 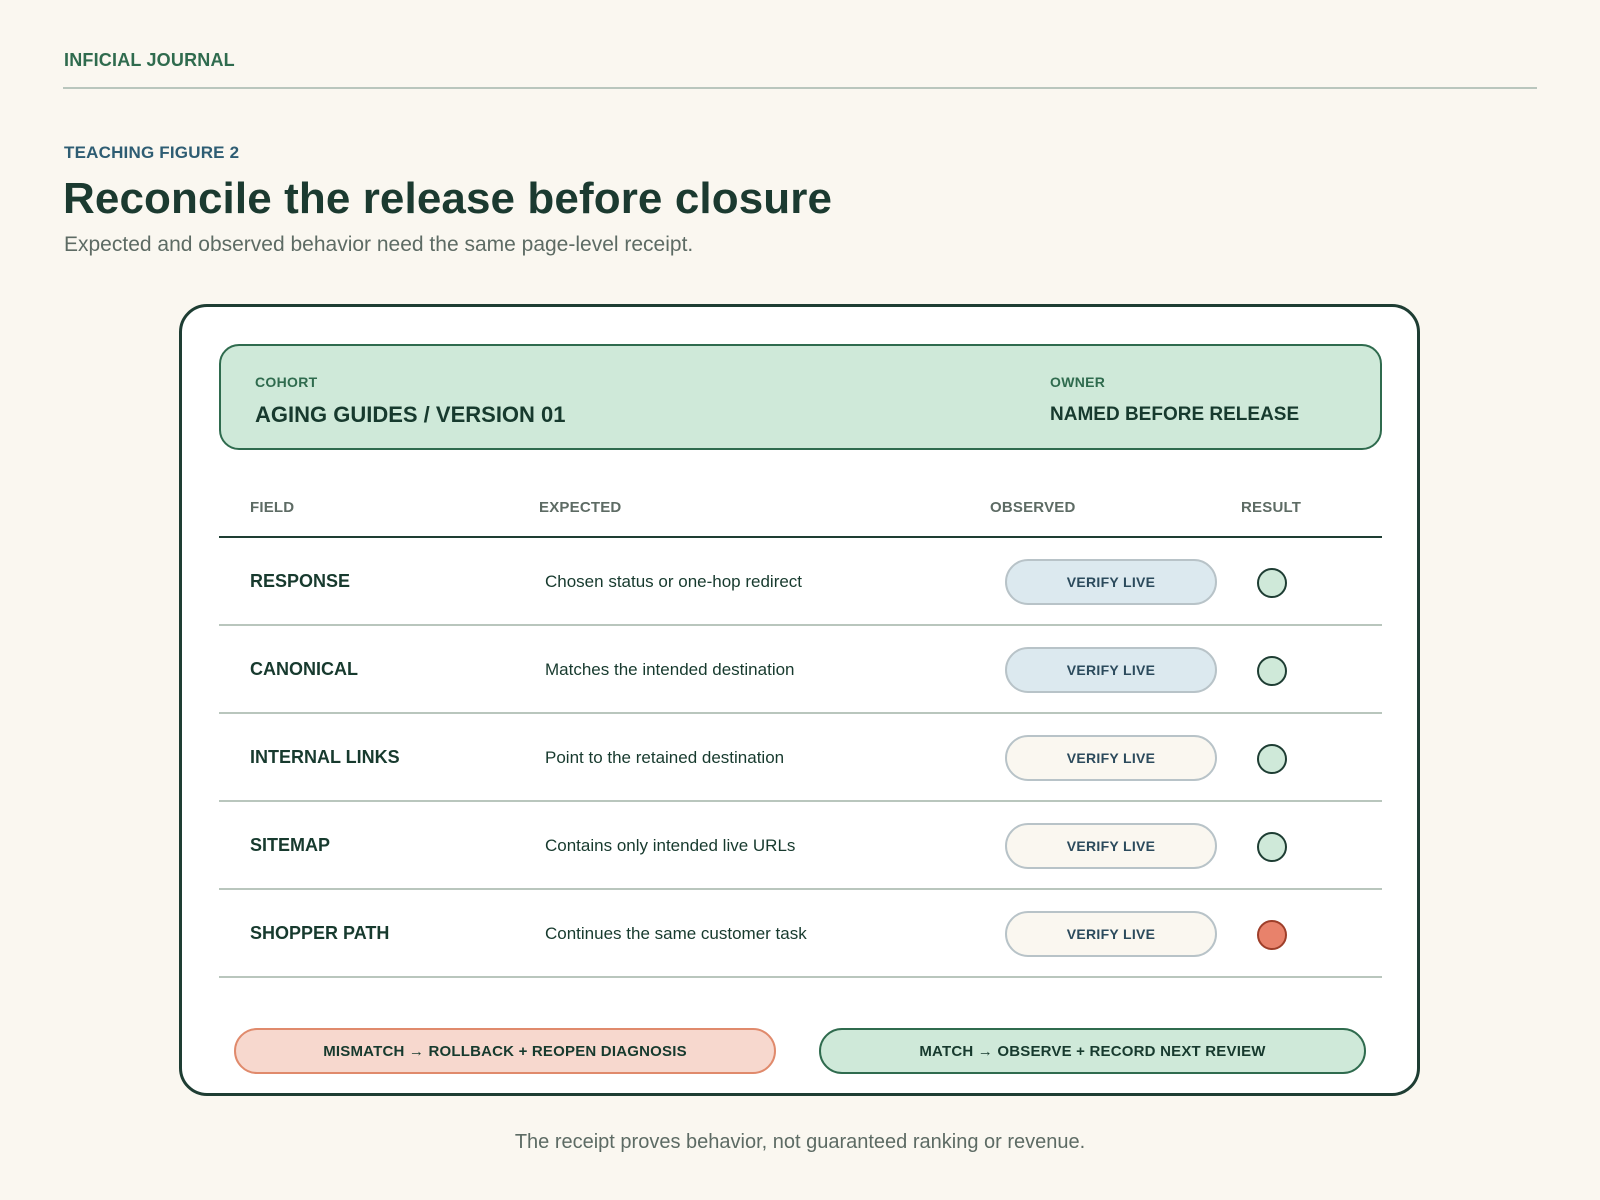 What do you see at coordinates (290, 845) in the screenshot?
I see `row-field: SITEMAP` at bounding box center [290, 845].